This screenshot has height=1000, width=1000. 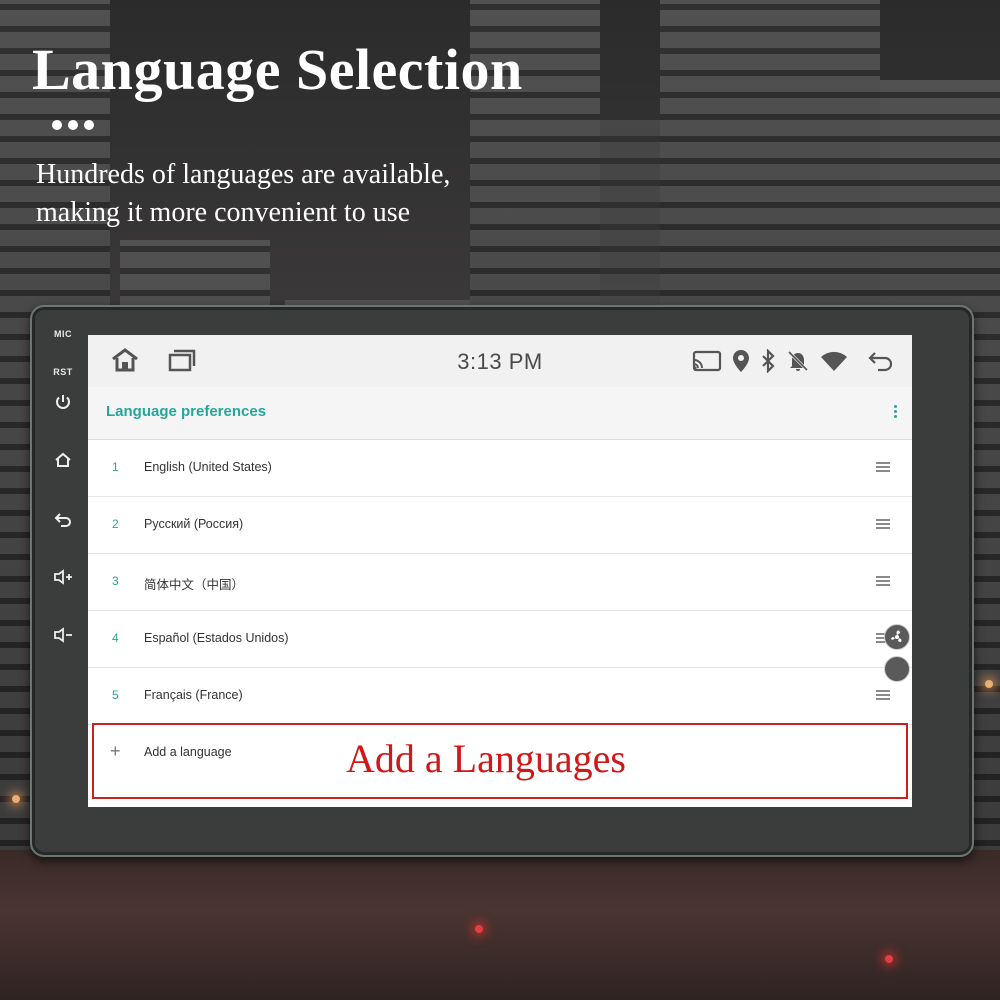 What do you see at coordinates (768, 363) in the screenshot?
I see `bluetooth-icon` at bounding box center [768, 363].